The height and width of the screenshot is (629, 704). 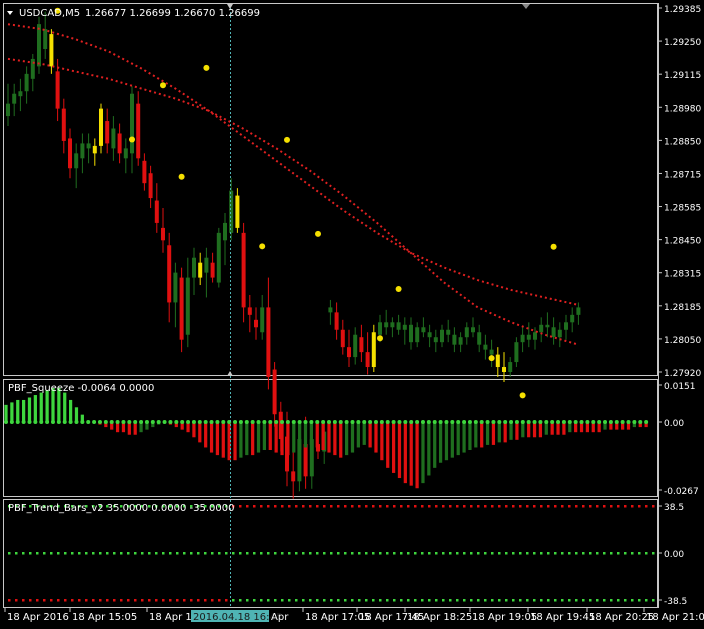 I want to click on trend-axis-label: -38.5, so click(x=675, y=602).